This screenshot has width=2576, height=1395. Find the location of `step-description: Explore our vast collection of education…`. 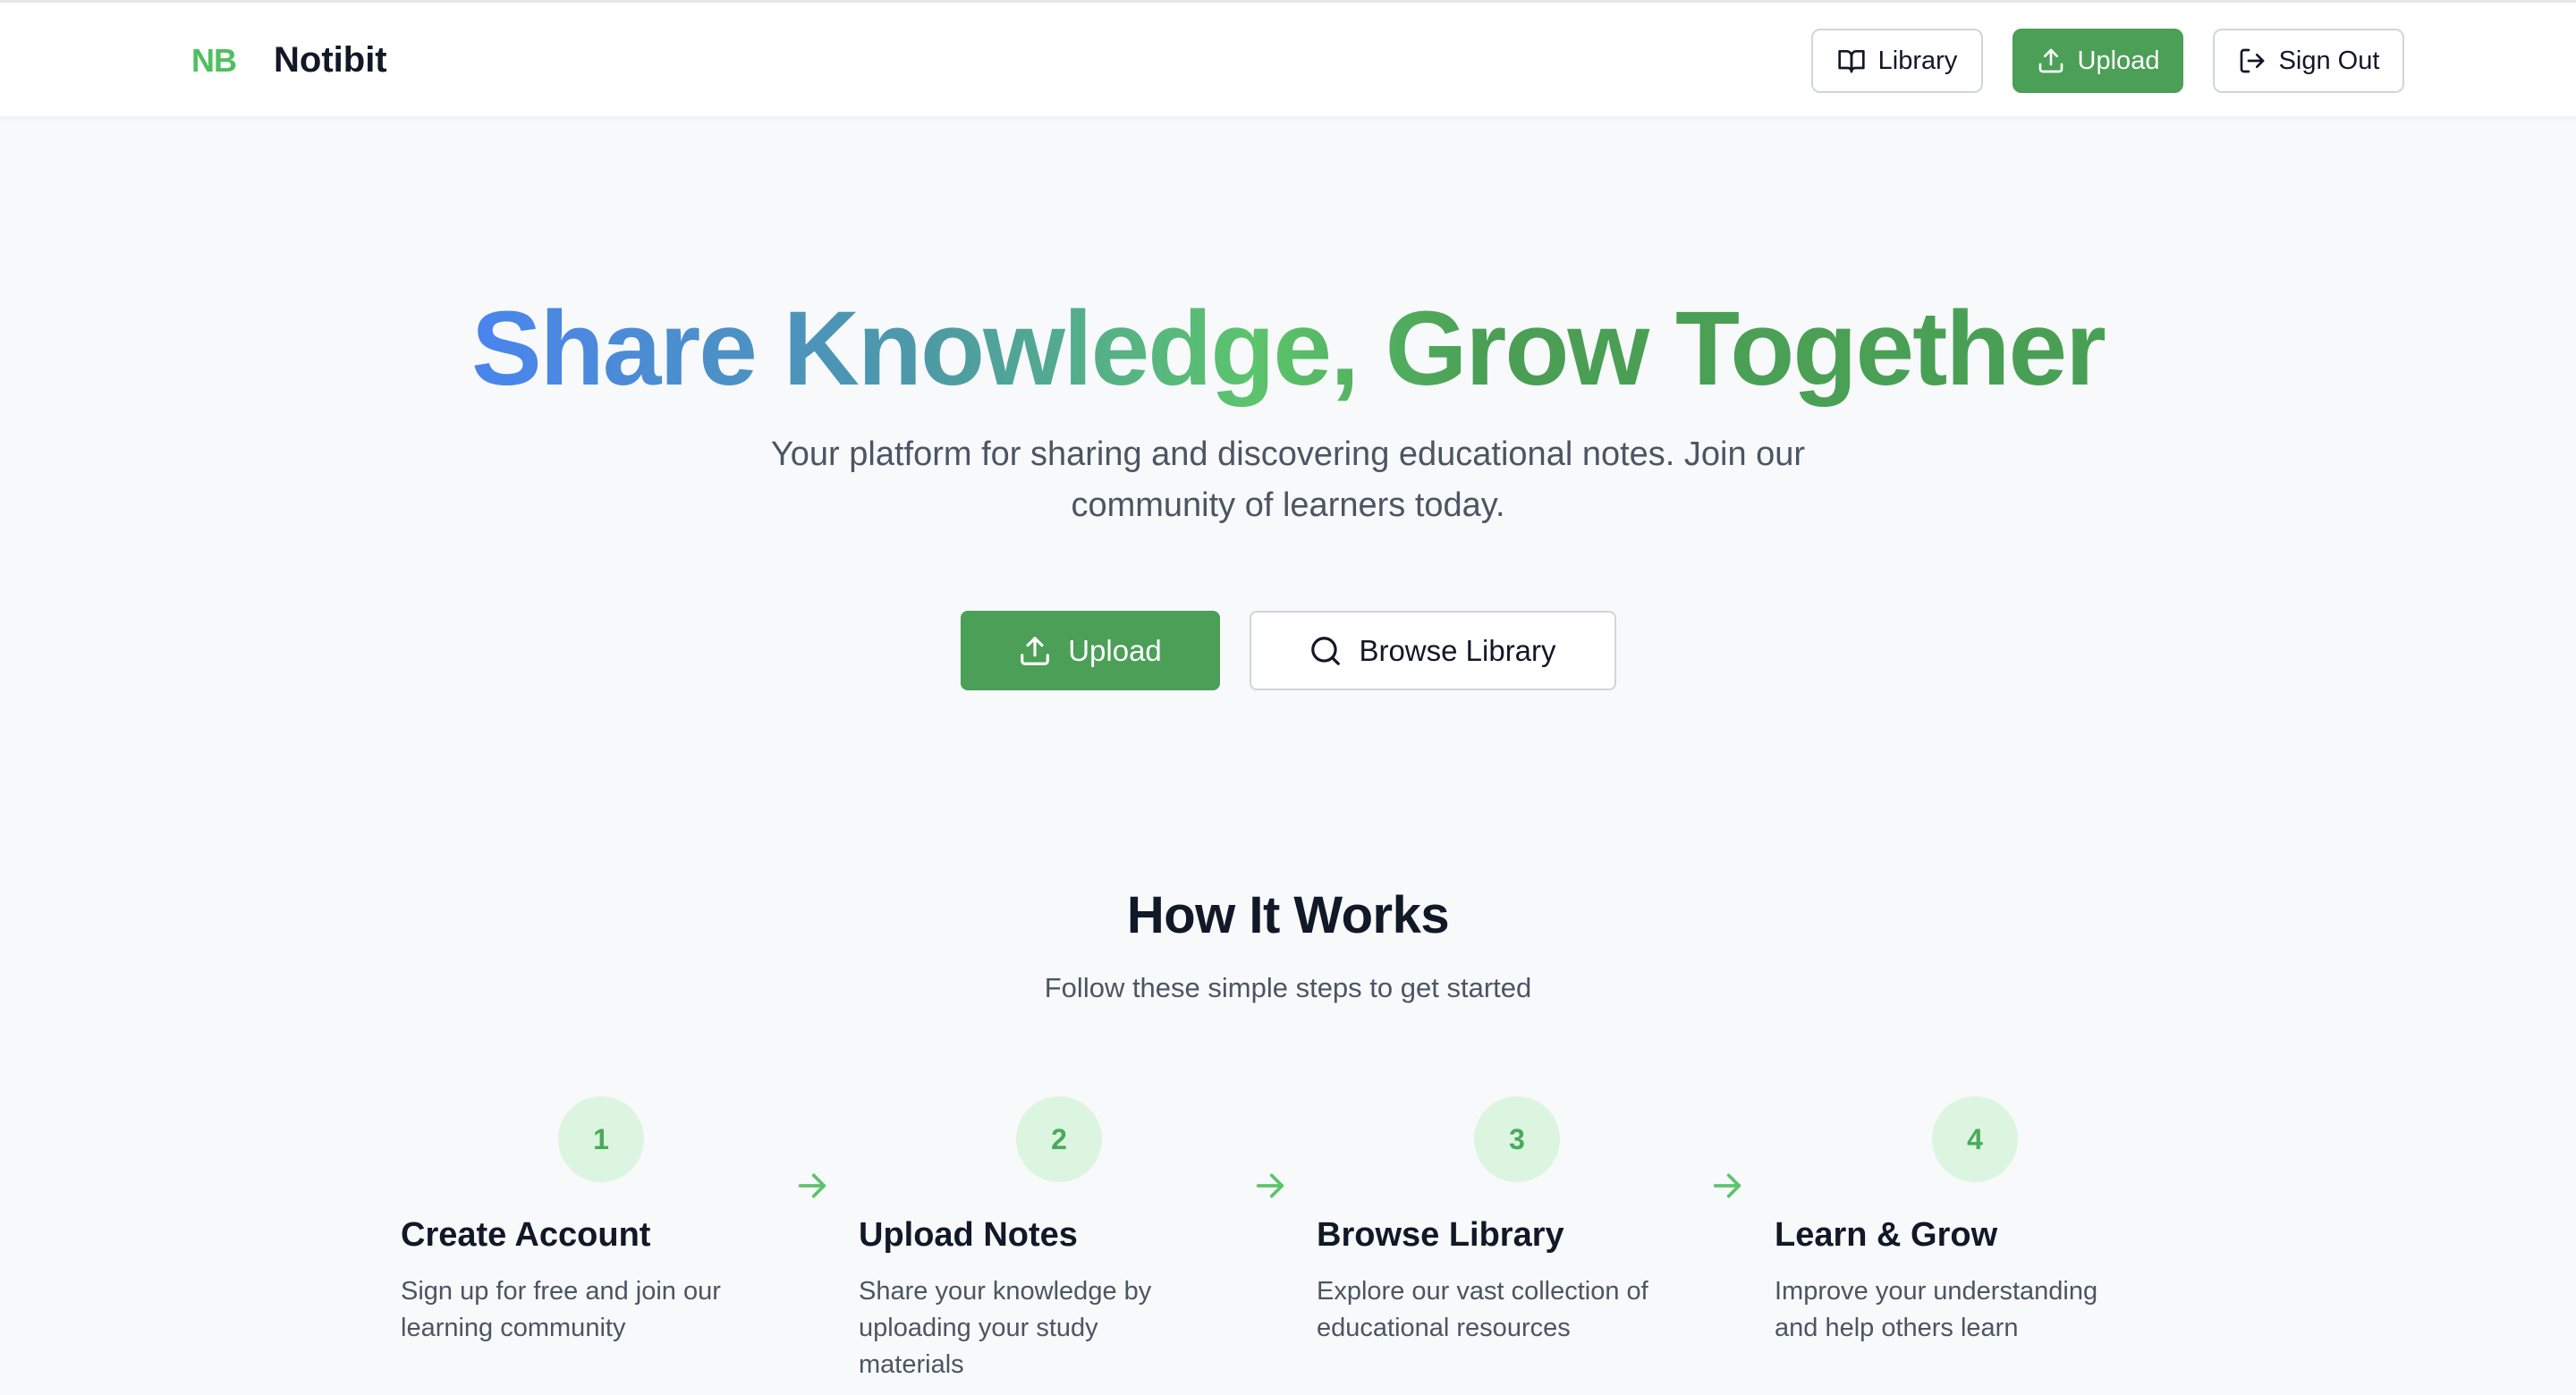

step-description: Explore our vast collection of education… is located at coordinates (1482, 1309).